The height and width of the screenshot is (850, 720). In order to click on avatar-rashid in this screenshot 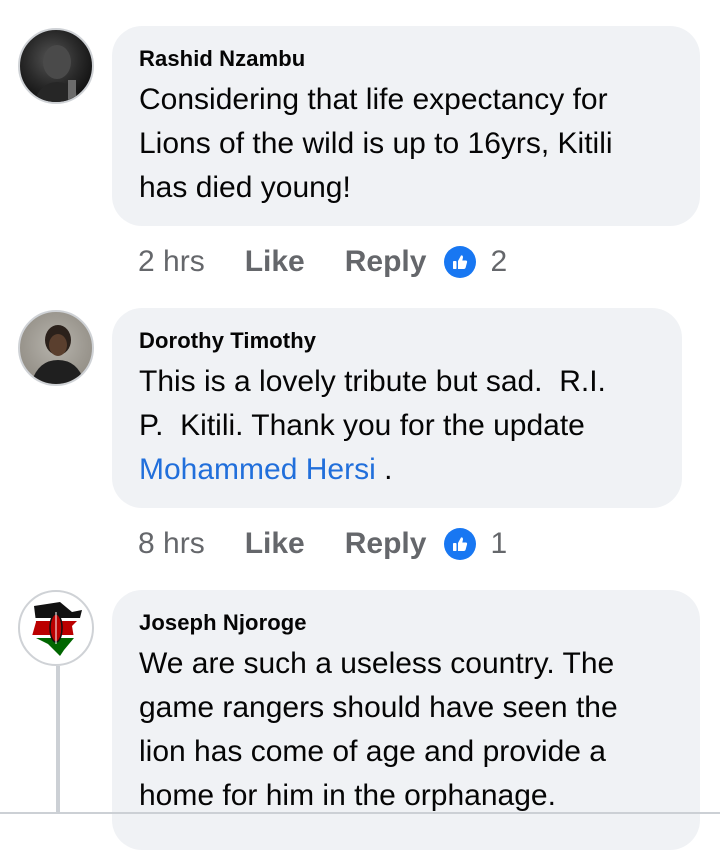, I will do `click(56, 66)`.